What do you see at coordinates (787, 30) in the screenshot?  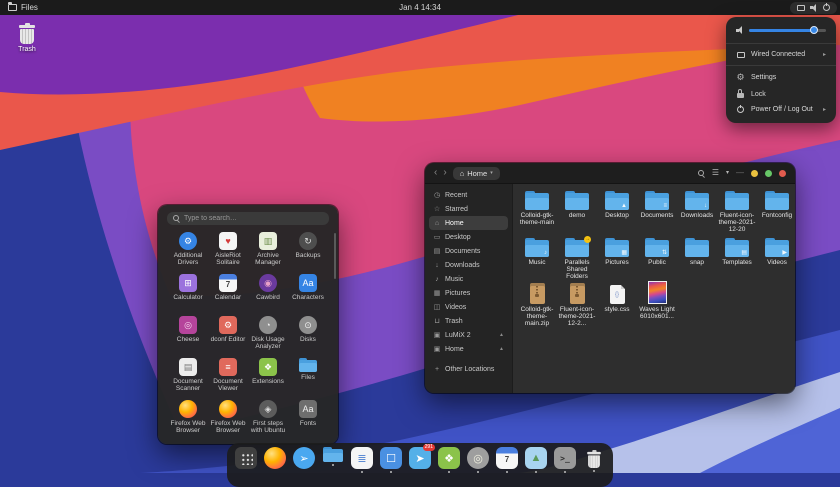 I see `volume-slider` at bounding box center [787, 30].